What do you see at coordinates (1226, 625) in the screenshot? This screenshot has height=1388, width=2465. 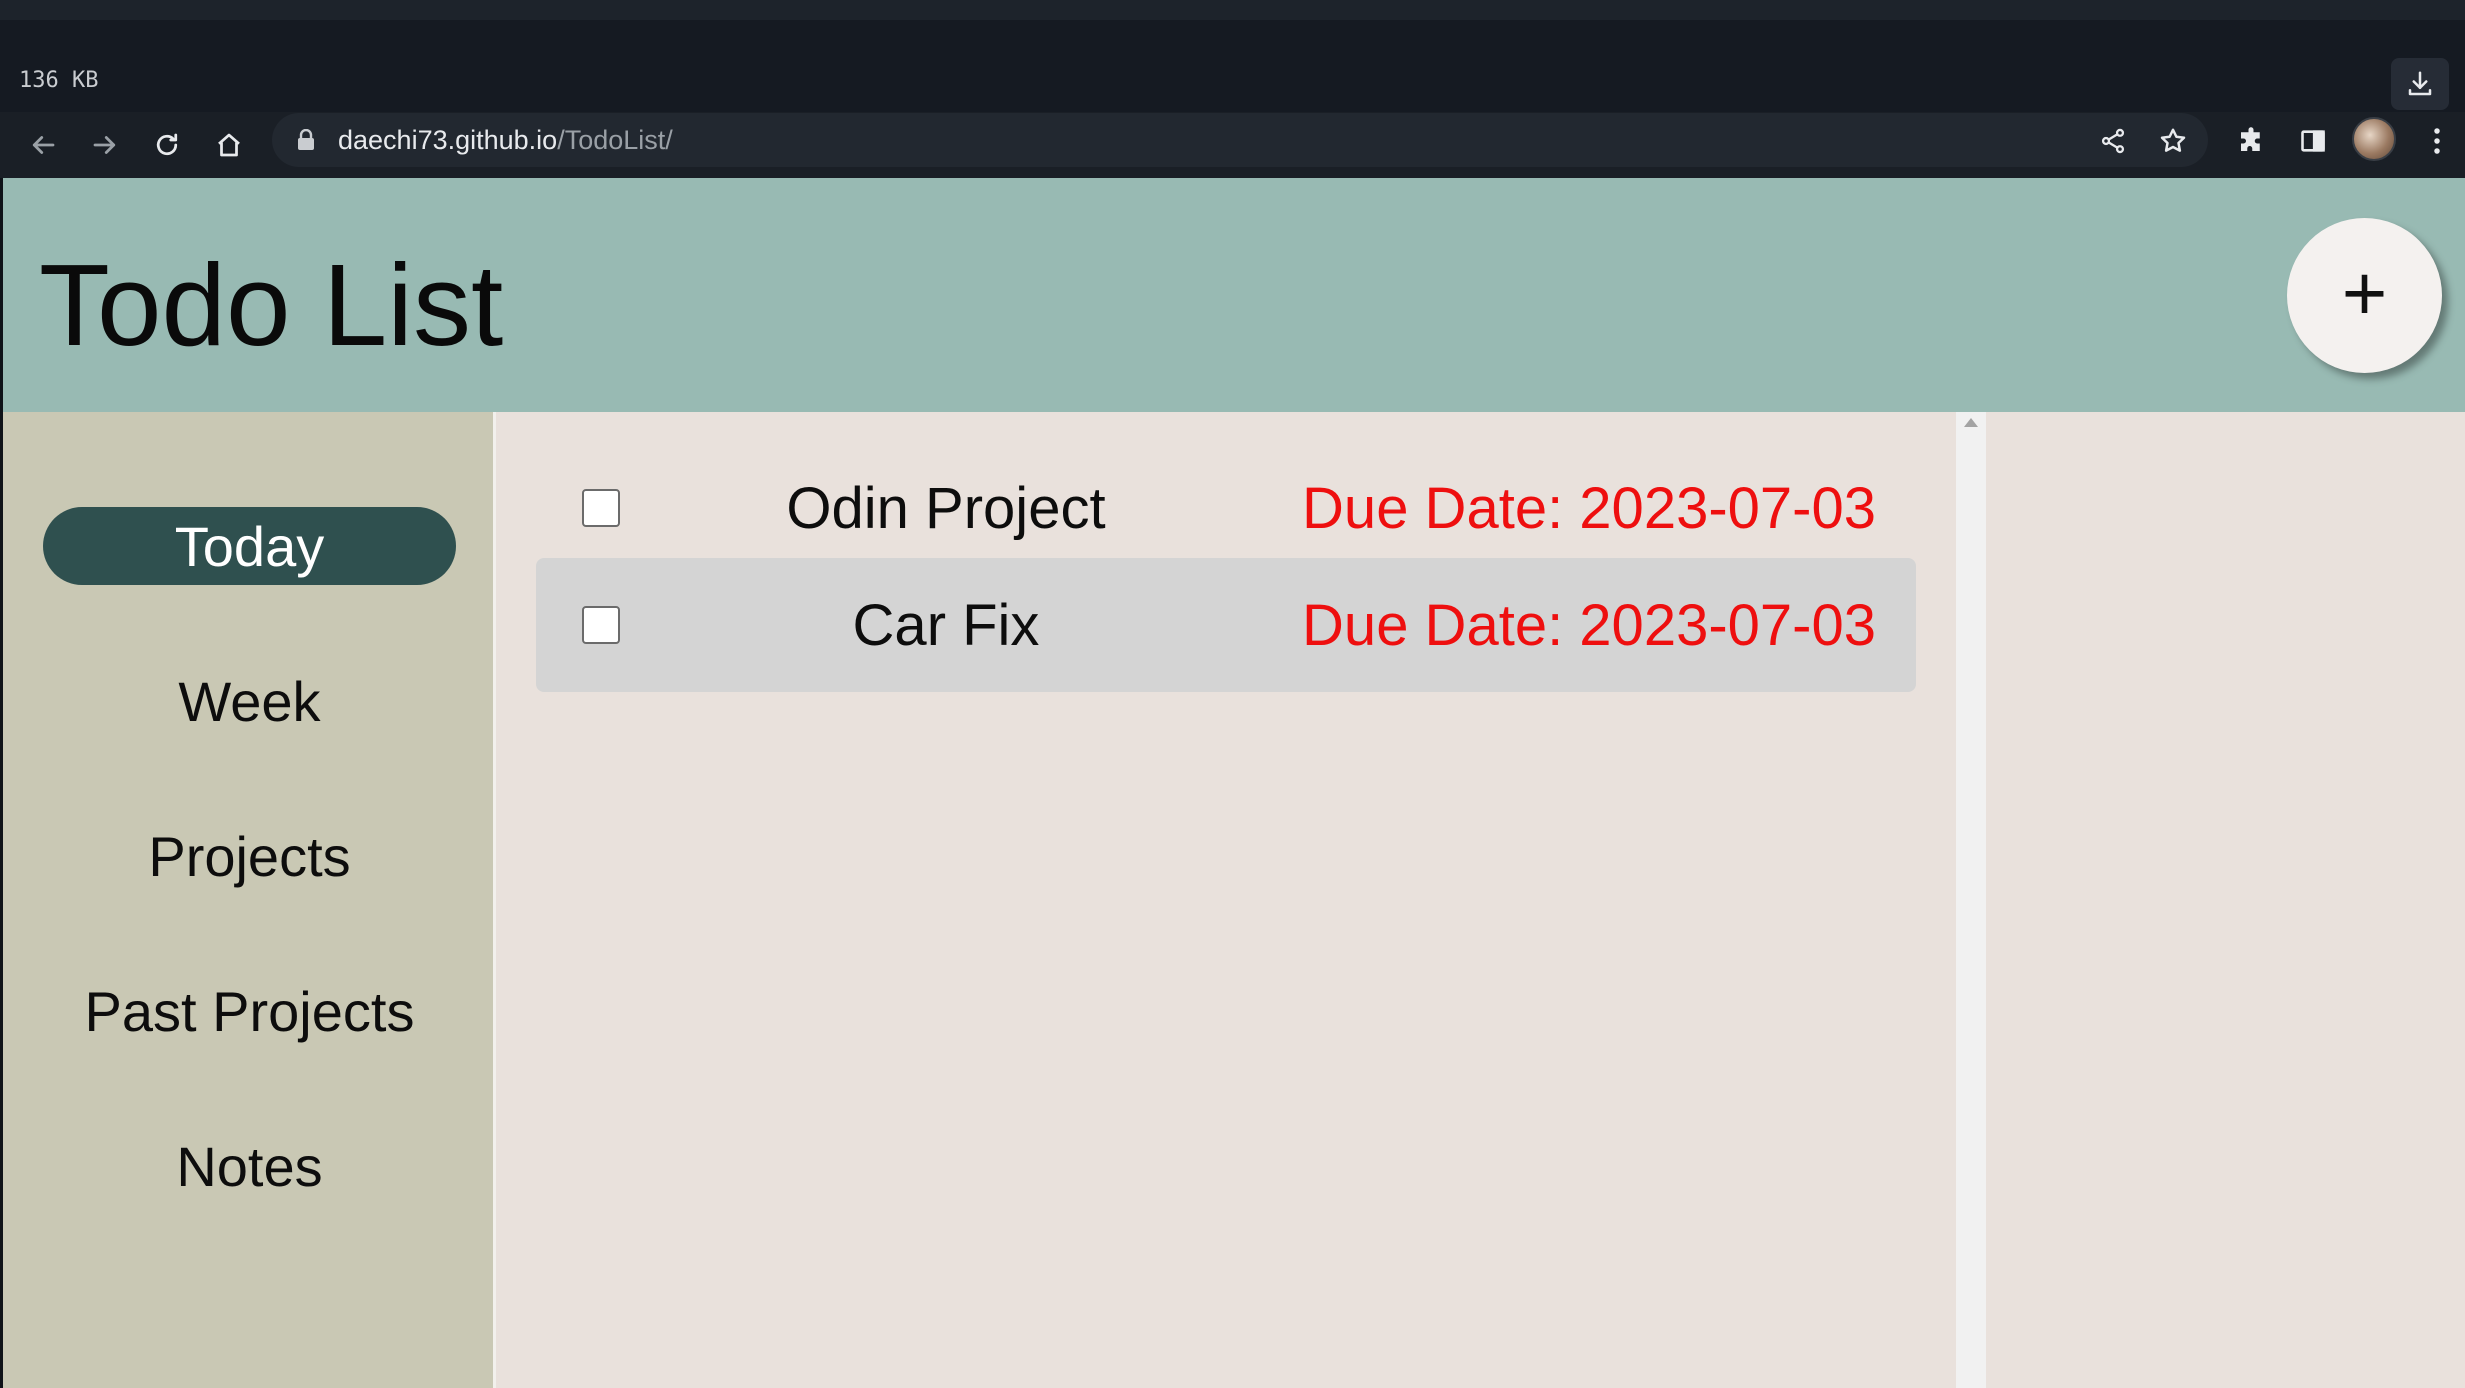 I see `task-row: Car Fix Due Date: 2023-07-03` at bounding box center [1226, 625].